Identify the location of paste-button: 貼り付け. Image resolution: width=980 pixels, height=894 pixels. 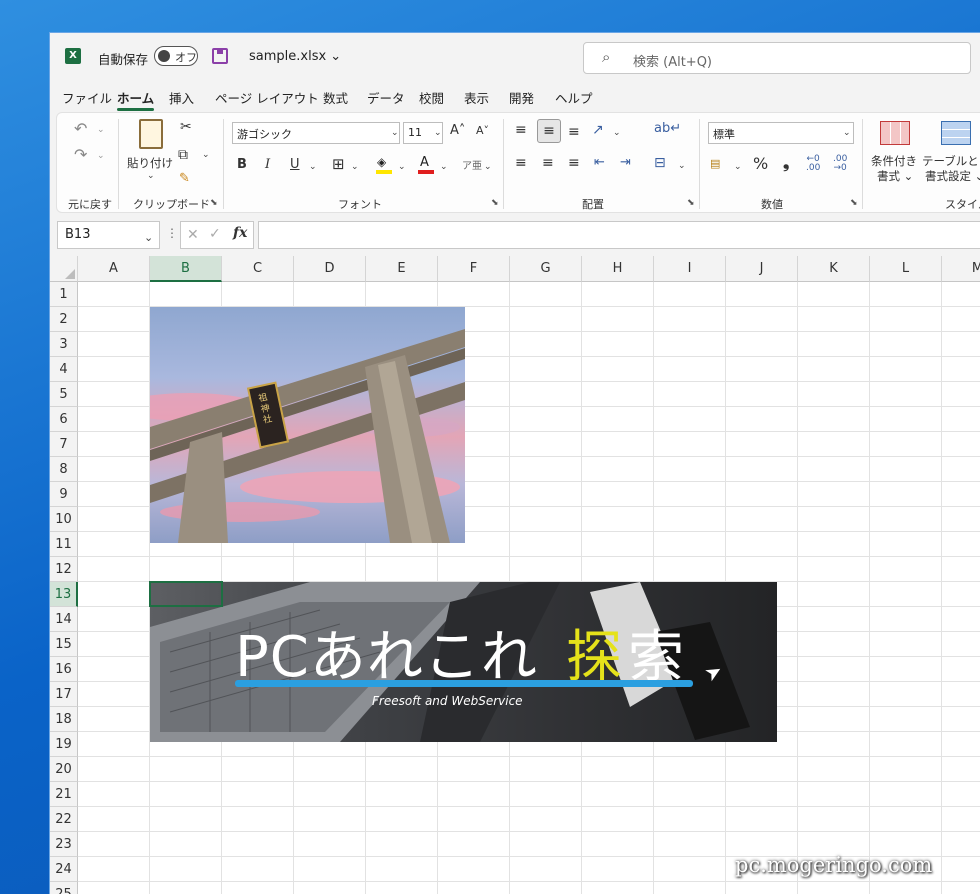
(150, 163).